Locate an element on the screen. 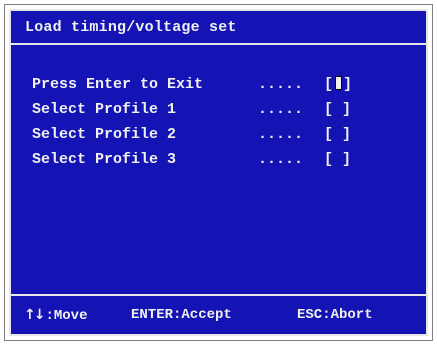  menu-item-label: Select Profile 3 is located at coordinates (104, 159).